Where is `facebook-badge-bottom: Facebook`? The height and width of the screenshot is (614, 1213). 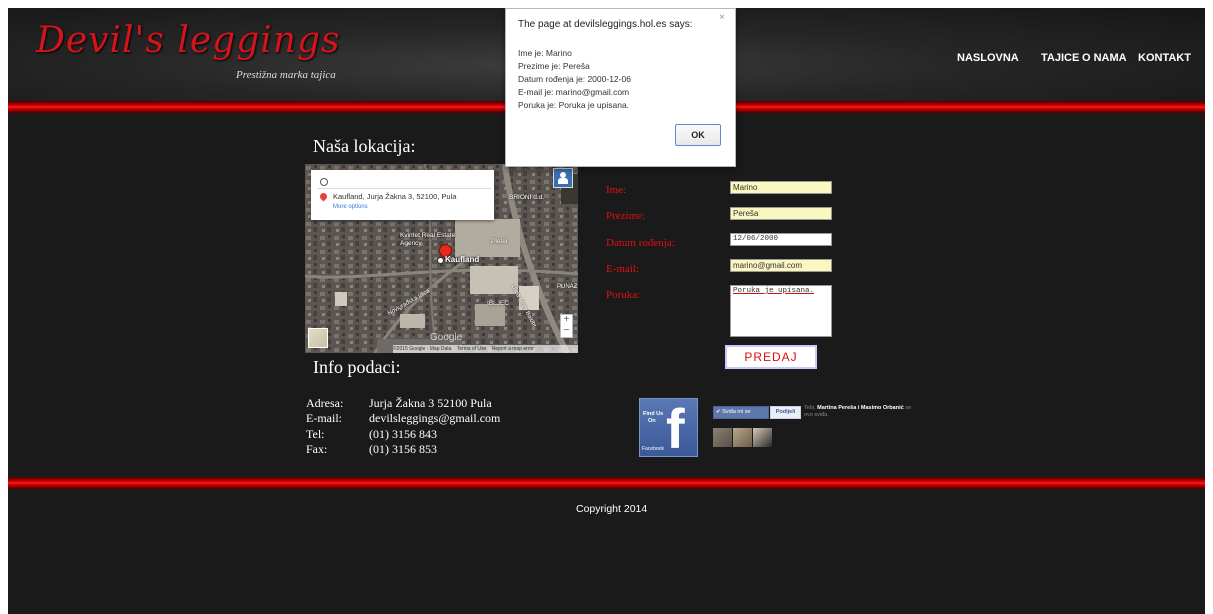 facebook-badge-bottom: Facebook is located at coordinates (653, 449).